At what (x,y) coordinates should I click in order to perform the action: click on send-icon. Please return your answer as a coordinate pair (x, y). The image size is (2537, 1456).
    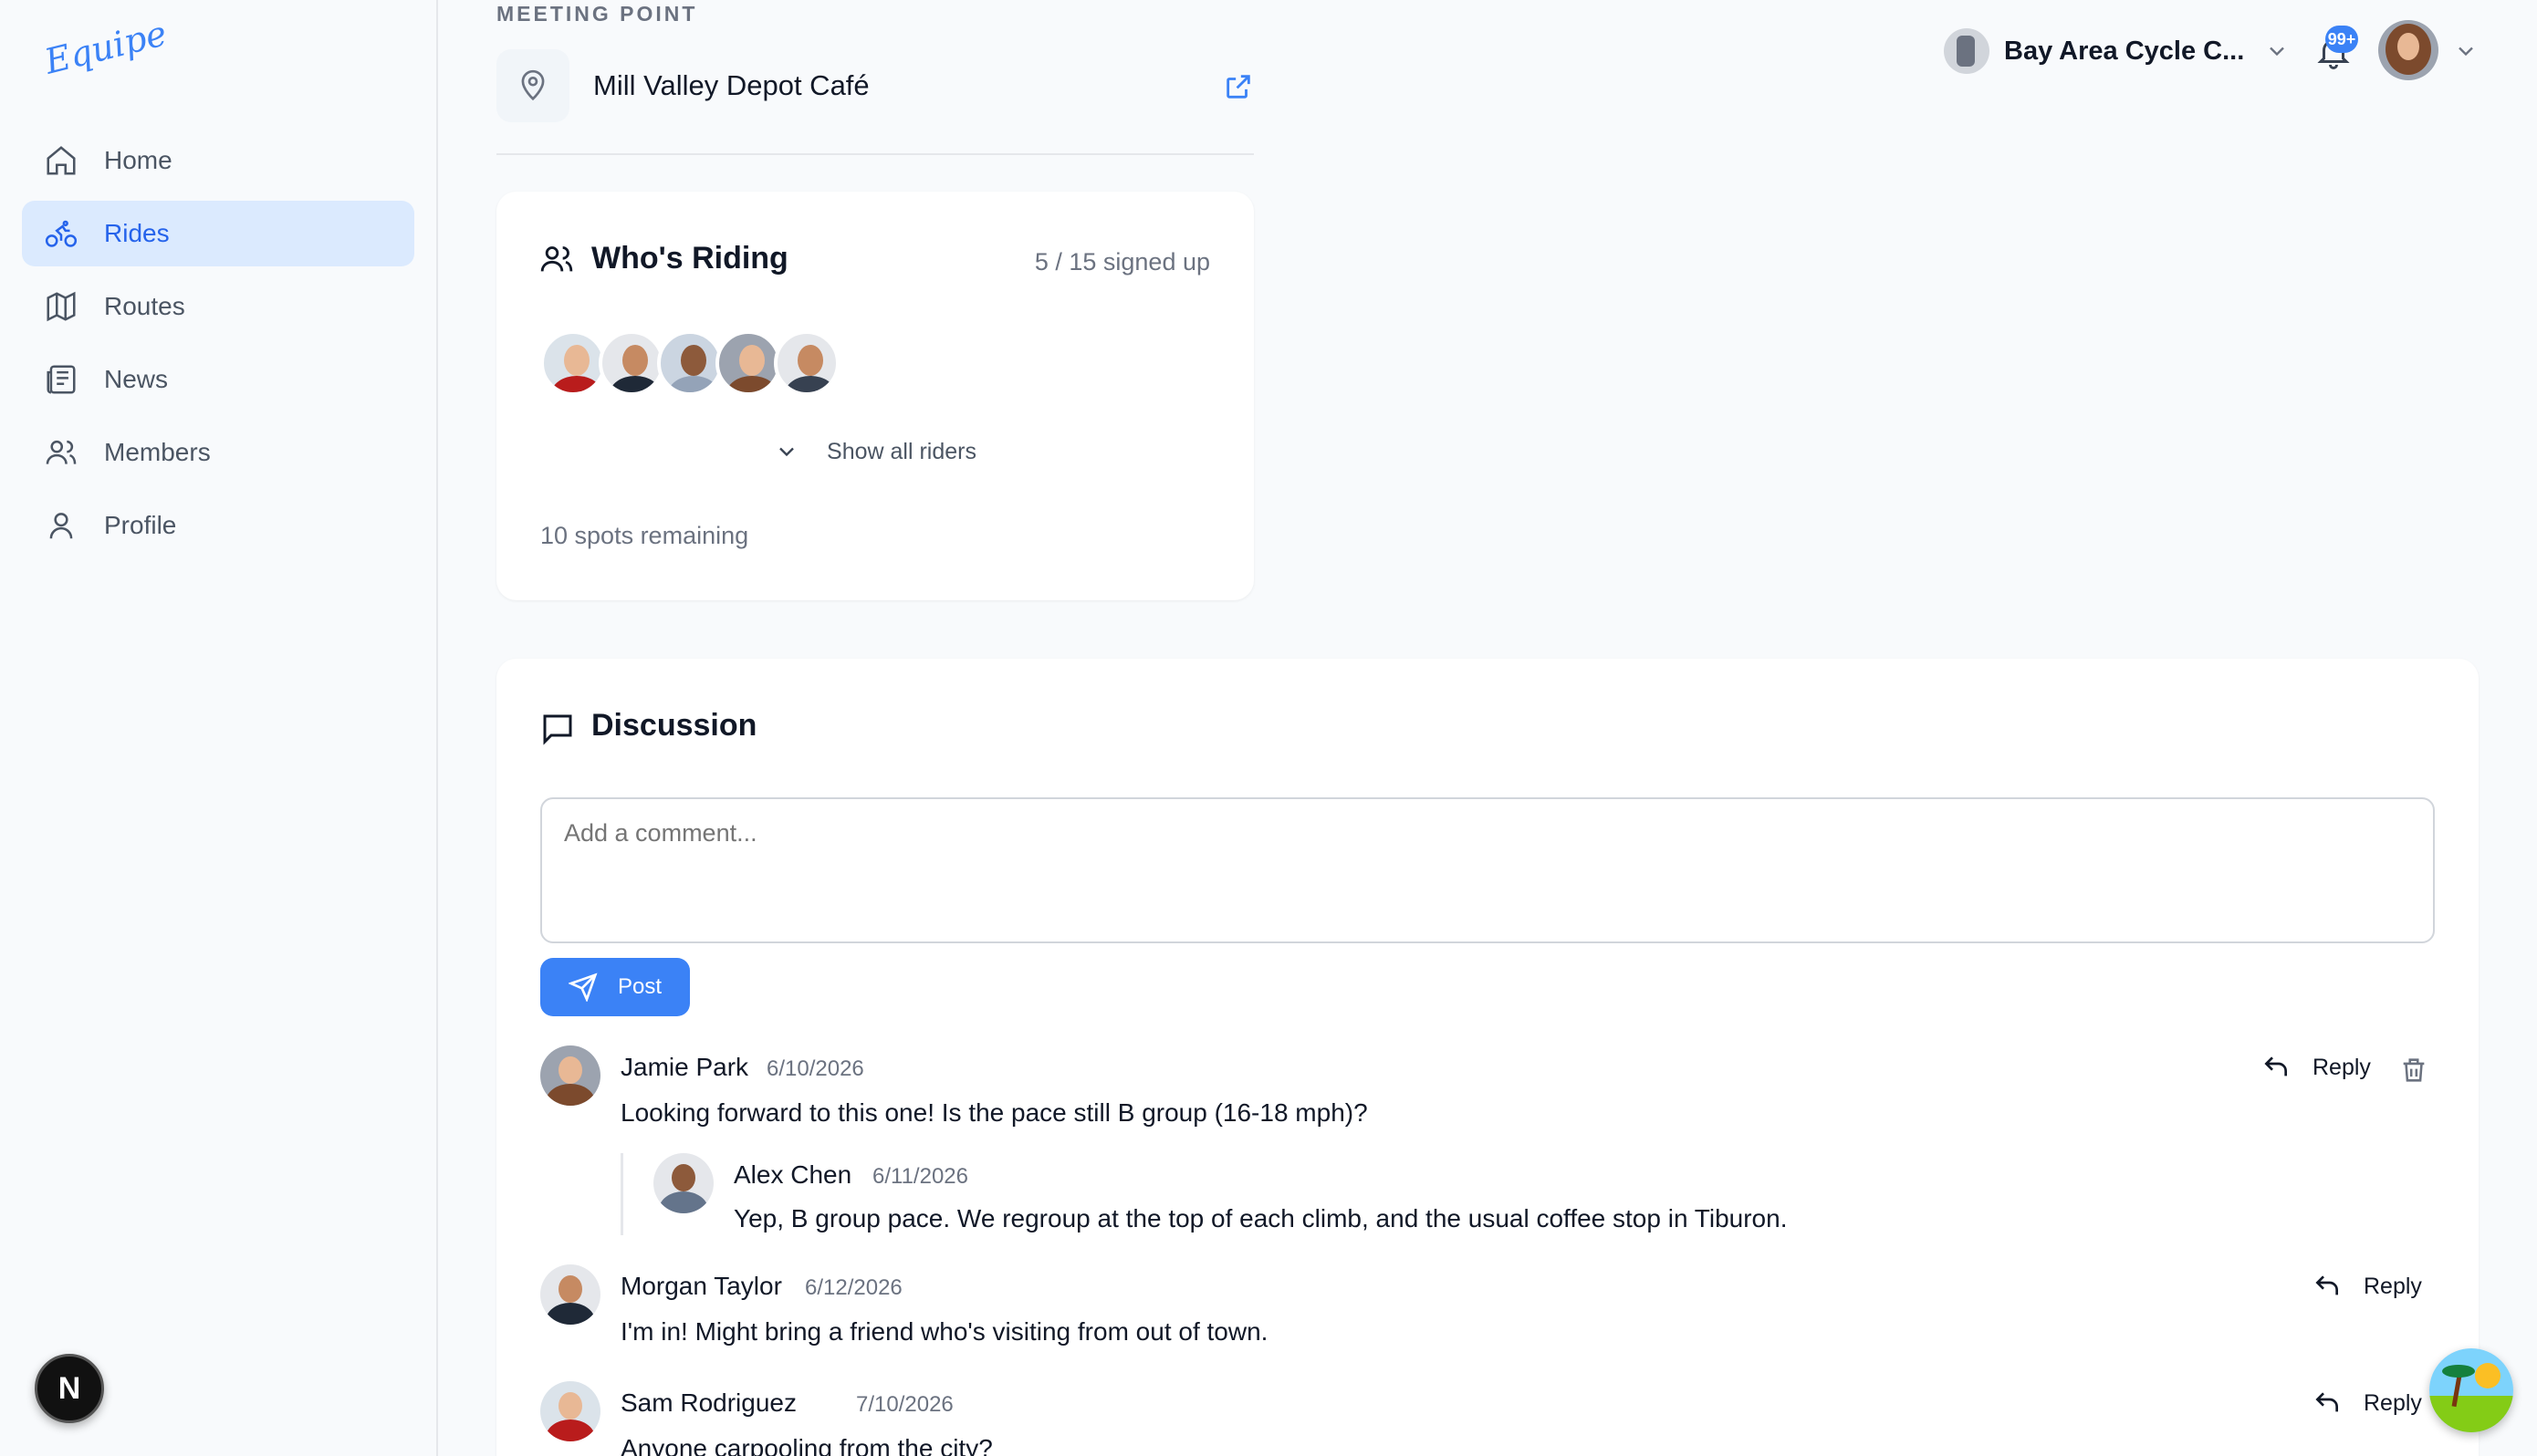
    Looking at the image, I should click on (583, 987).